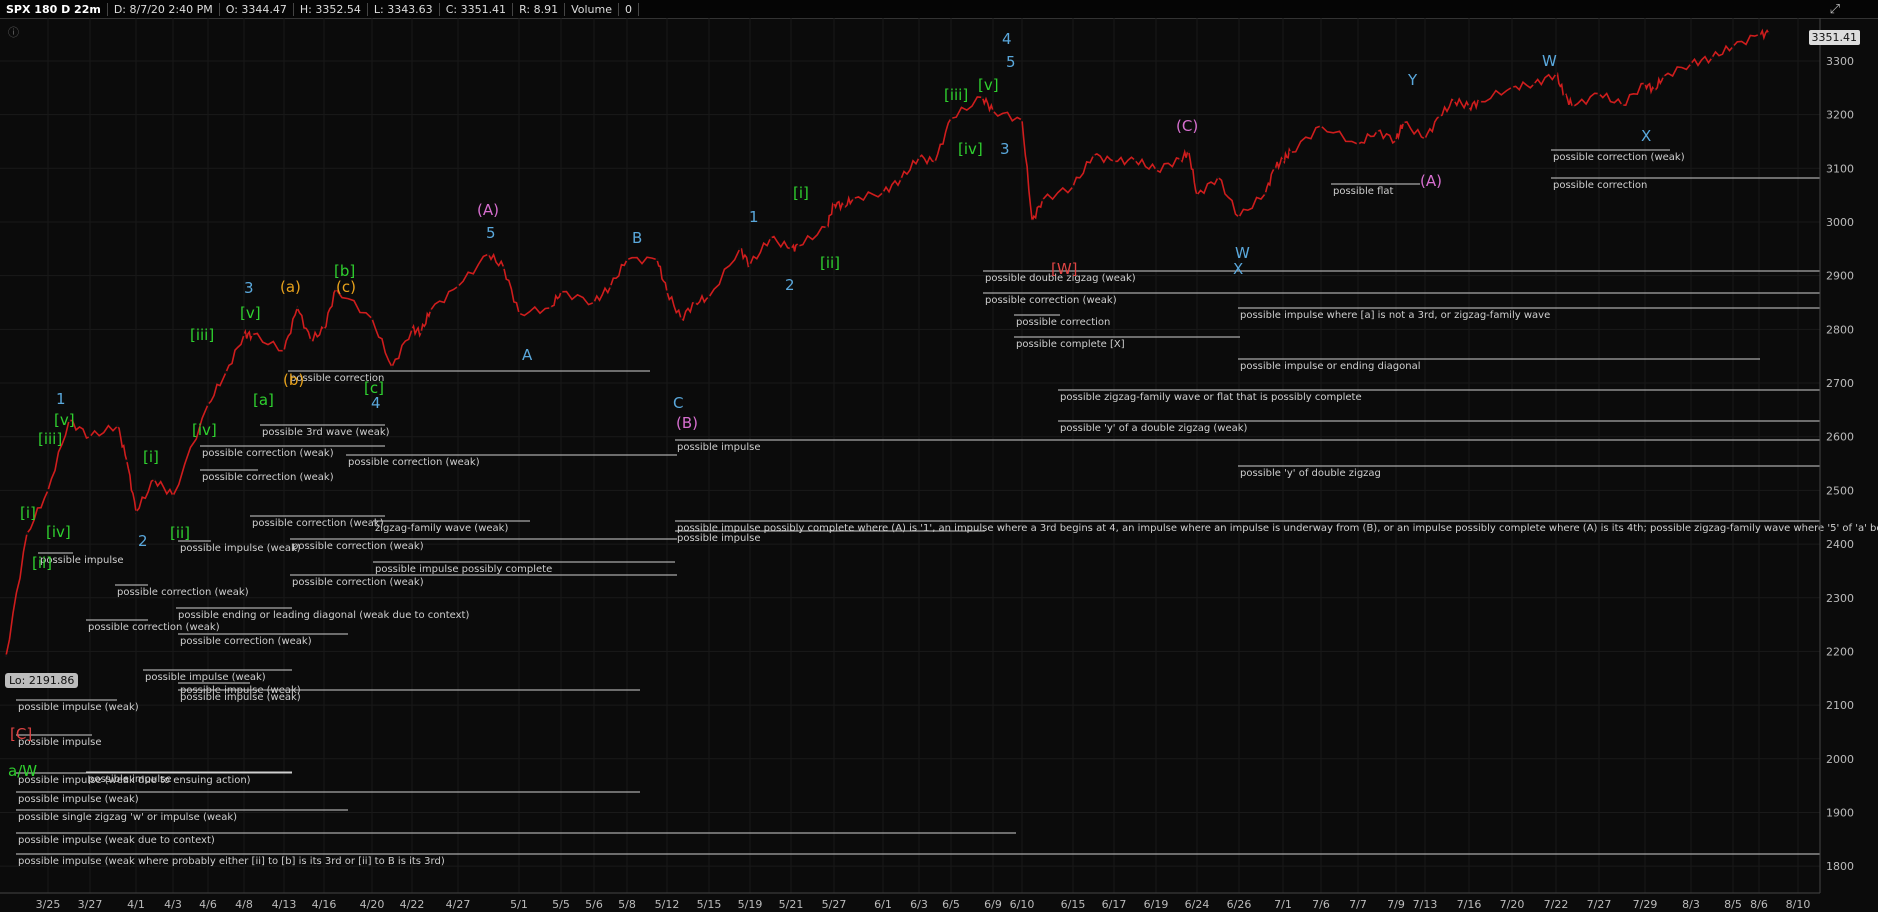  Describe the element at coordinates (1022, 904) in the screenshot. I see `x-tick-label: 6/10` at that location.